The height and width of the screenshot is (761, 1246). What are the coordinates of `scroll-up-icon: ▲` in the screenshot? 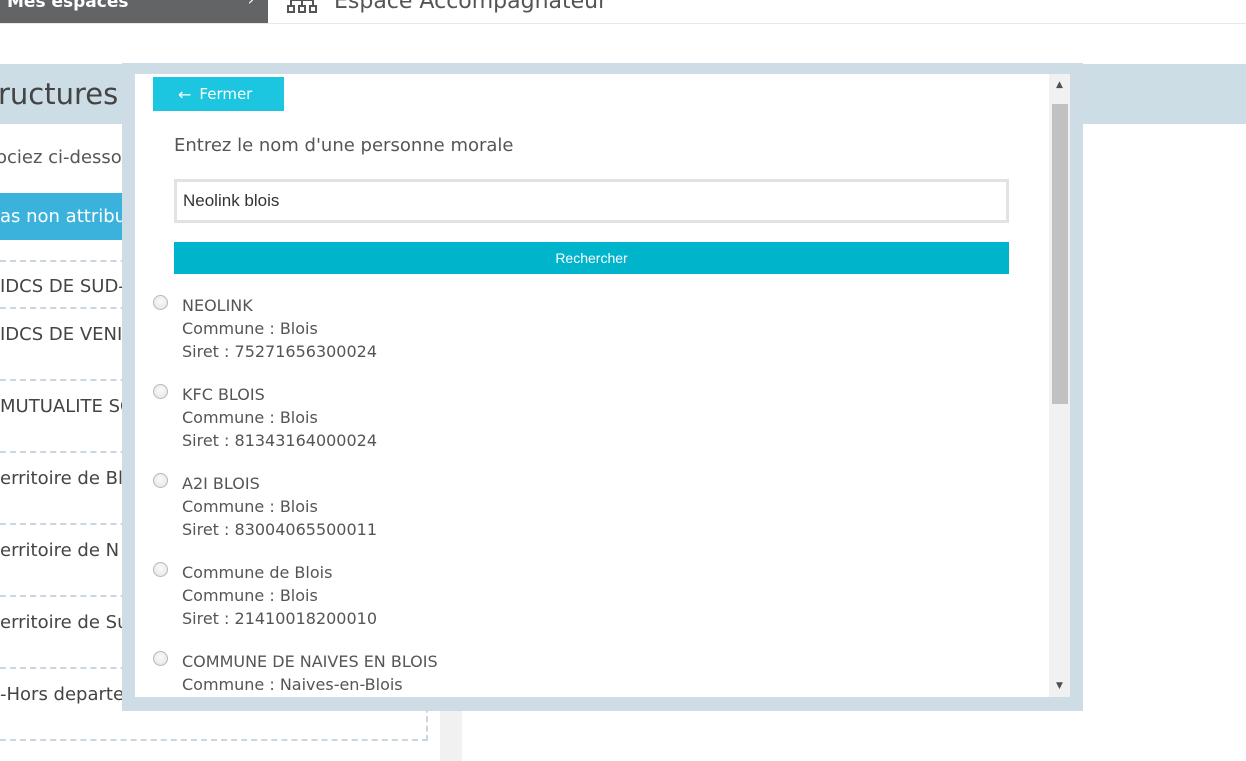 It's located at (1059, 85).